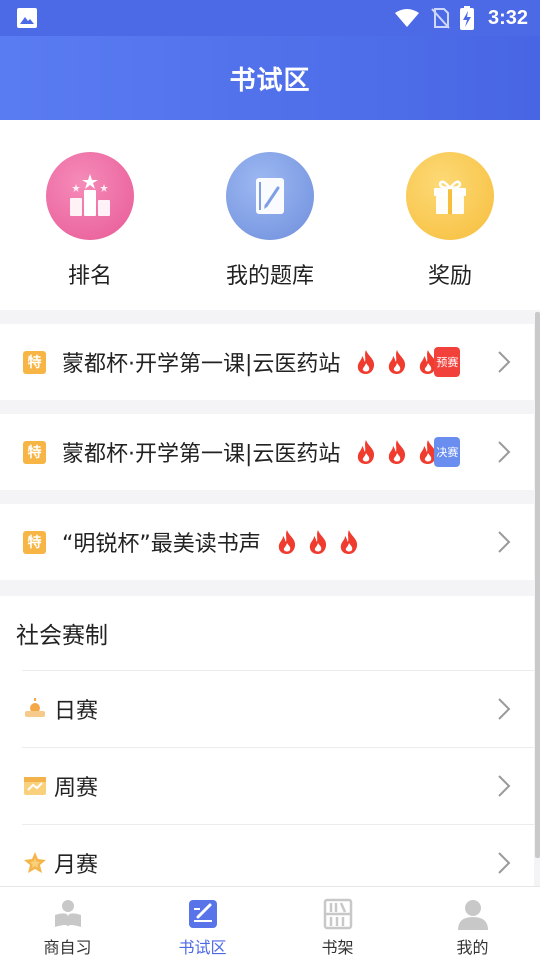 The height and width of the screenshot is (960, 540). I want to click on image-notification-icon, so click(27, 18).